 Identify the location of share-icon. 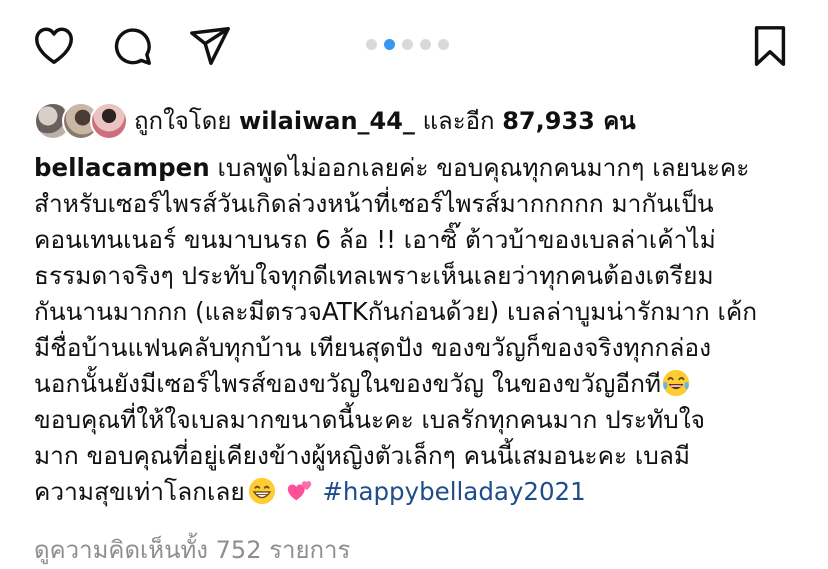
(210, 46).